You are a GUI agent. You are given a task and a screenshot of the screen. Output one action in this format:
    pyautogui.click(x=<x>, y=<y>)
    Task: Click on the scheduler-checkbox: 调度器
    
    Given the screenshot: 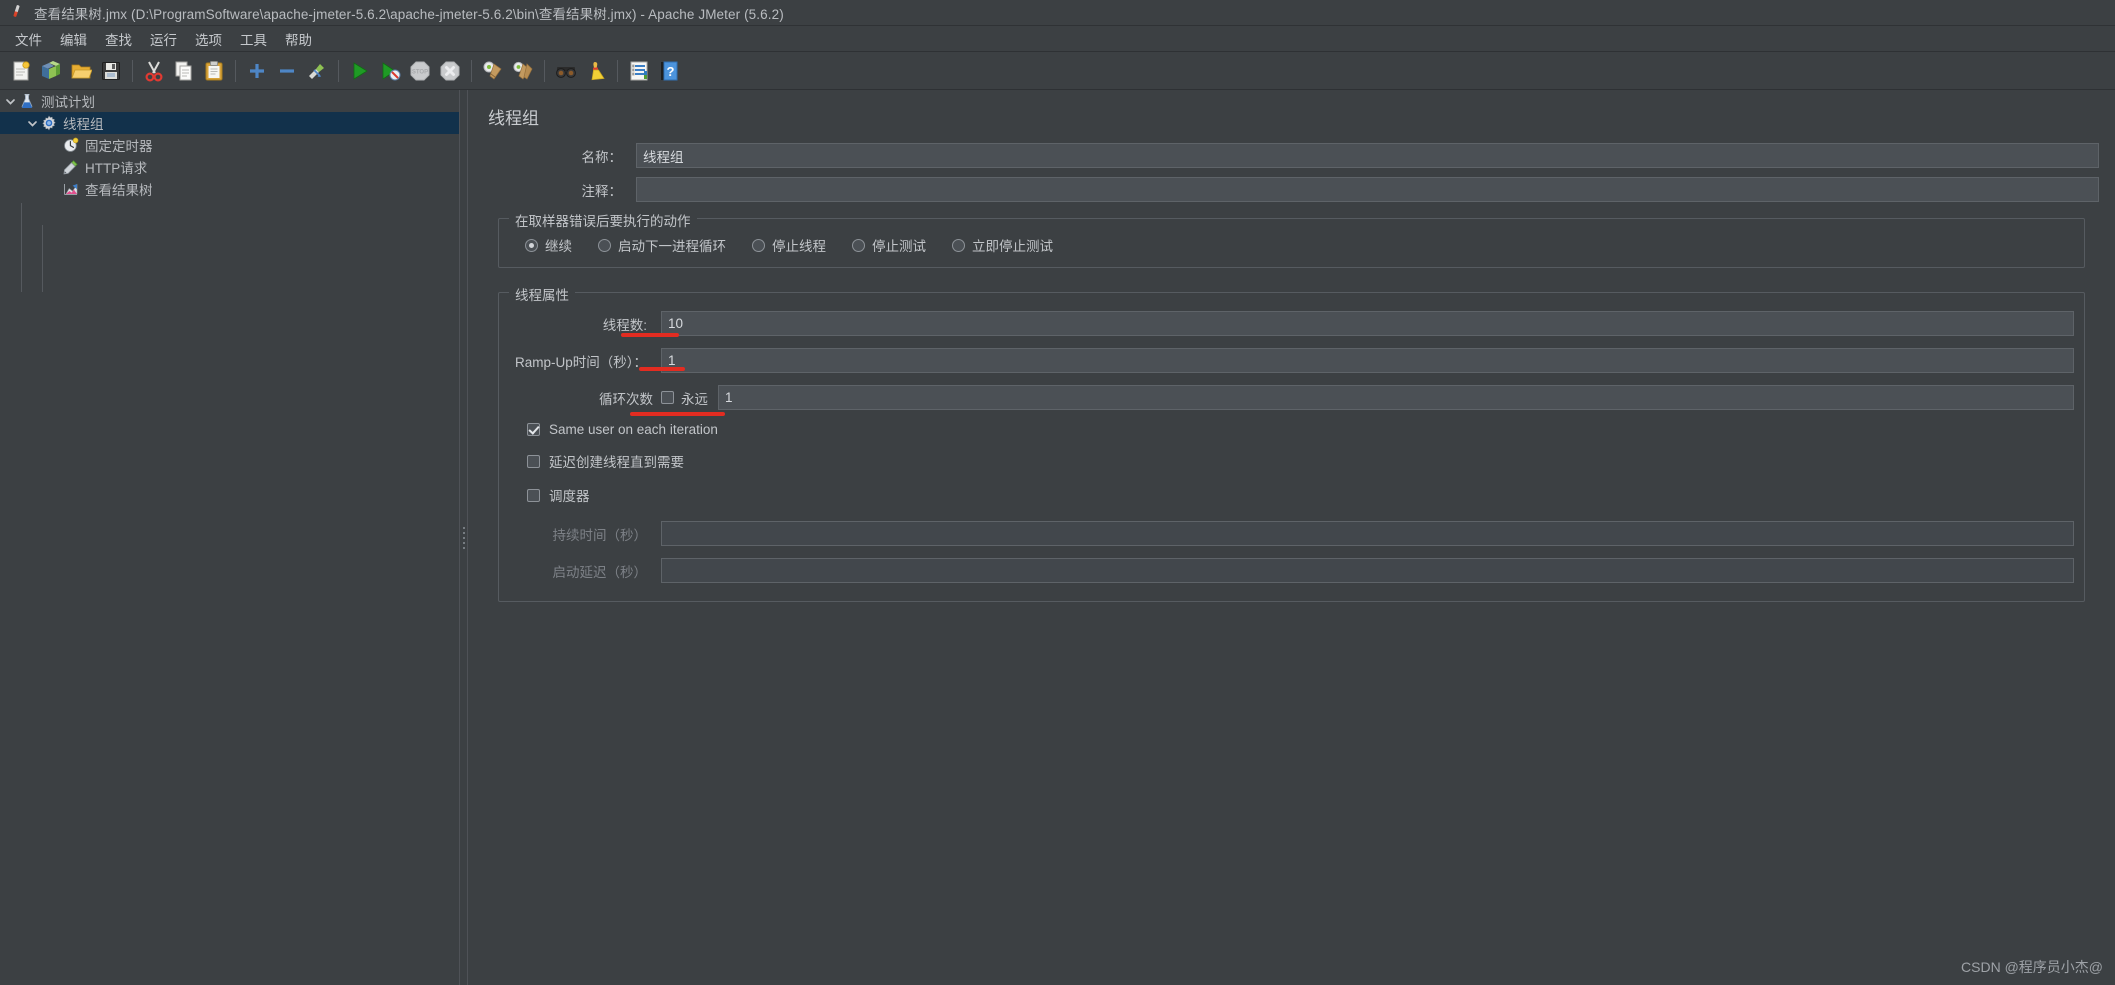 What is the action you would take?
    pyautogui.click(x=1300, y=495)
    